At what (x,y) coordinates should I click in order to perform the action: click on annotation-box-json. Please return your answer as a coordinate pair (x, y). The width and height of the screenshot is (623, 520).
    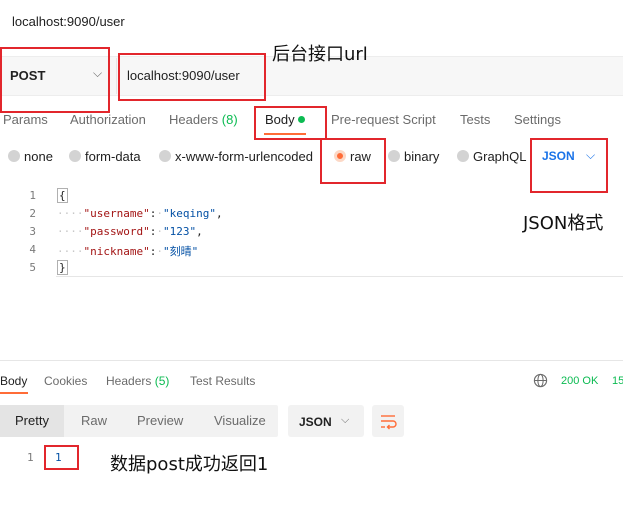
    Looking at the image, I should click on (569, 165).